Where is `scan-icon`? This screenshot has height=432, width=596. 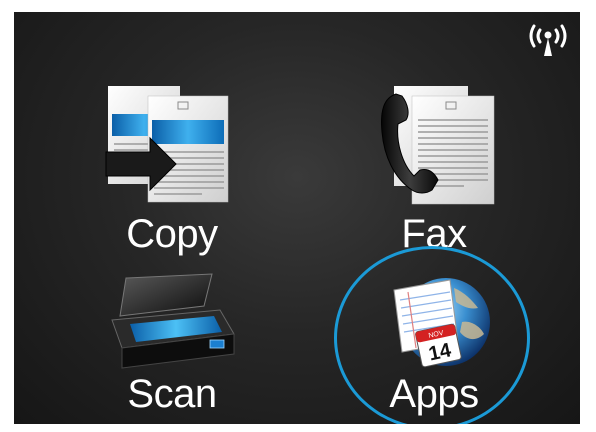
scan-icon is located at coordinates (173, 321).